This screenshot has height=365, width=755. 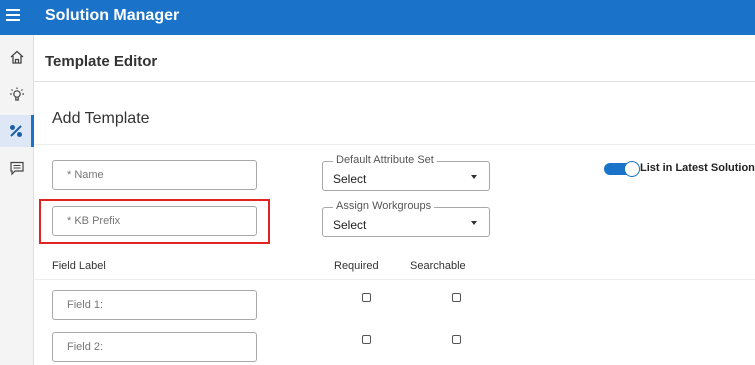 I want to click on assign-workgroups-select: Assign Workgroups Select, so click(x=406, y=218).